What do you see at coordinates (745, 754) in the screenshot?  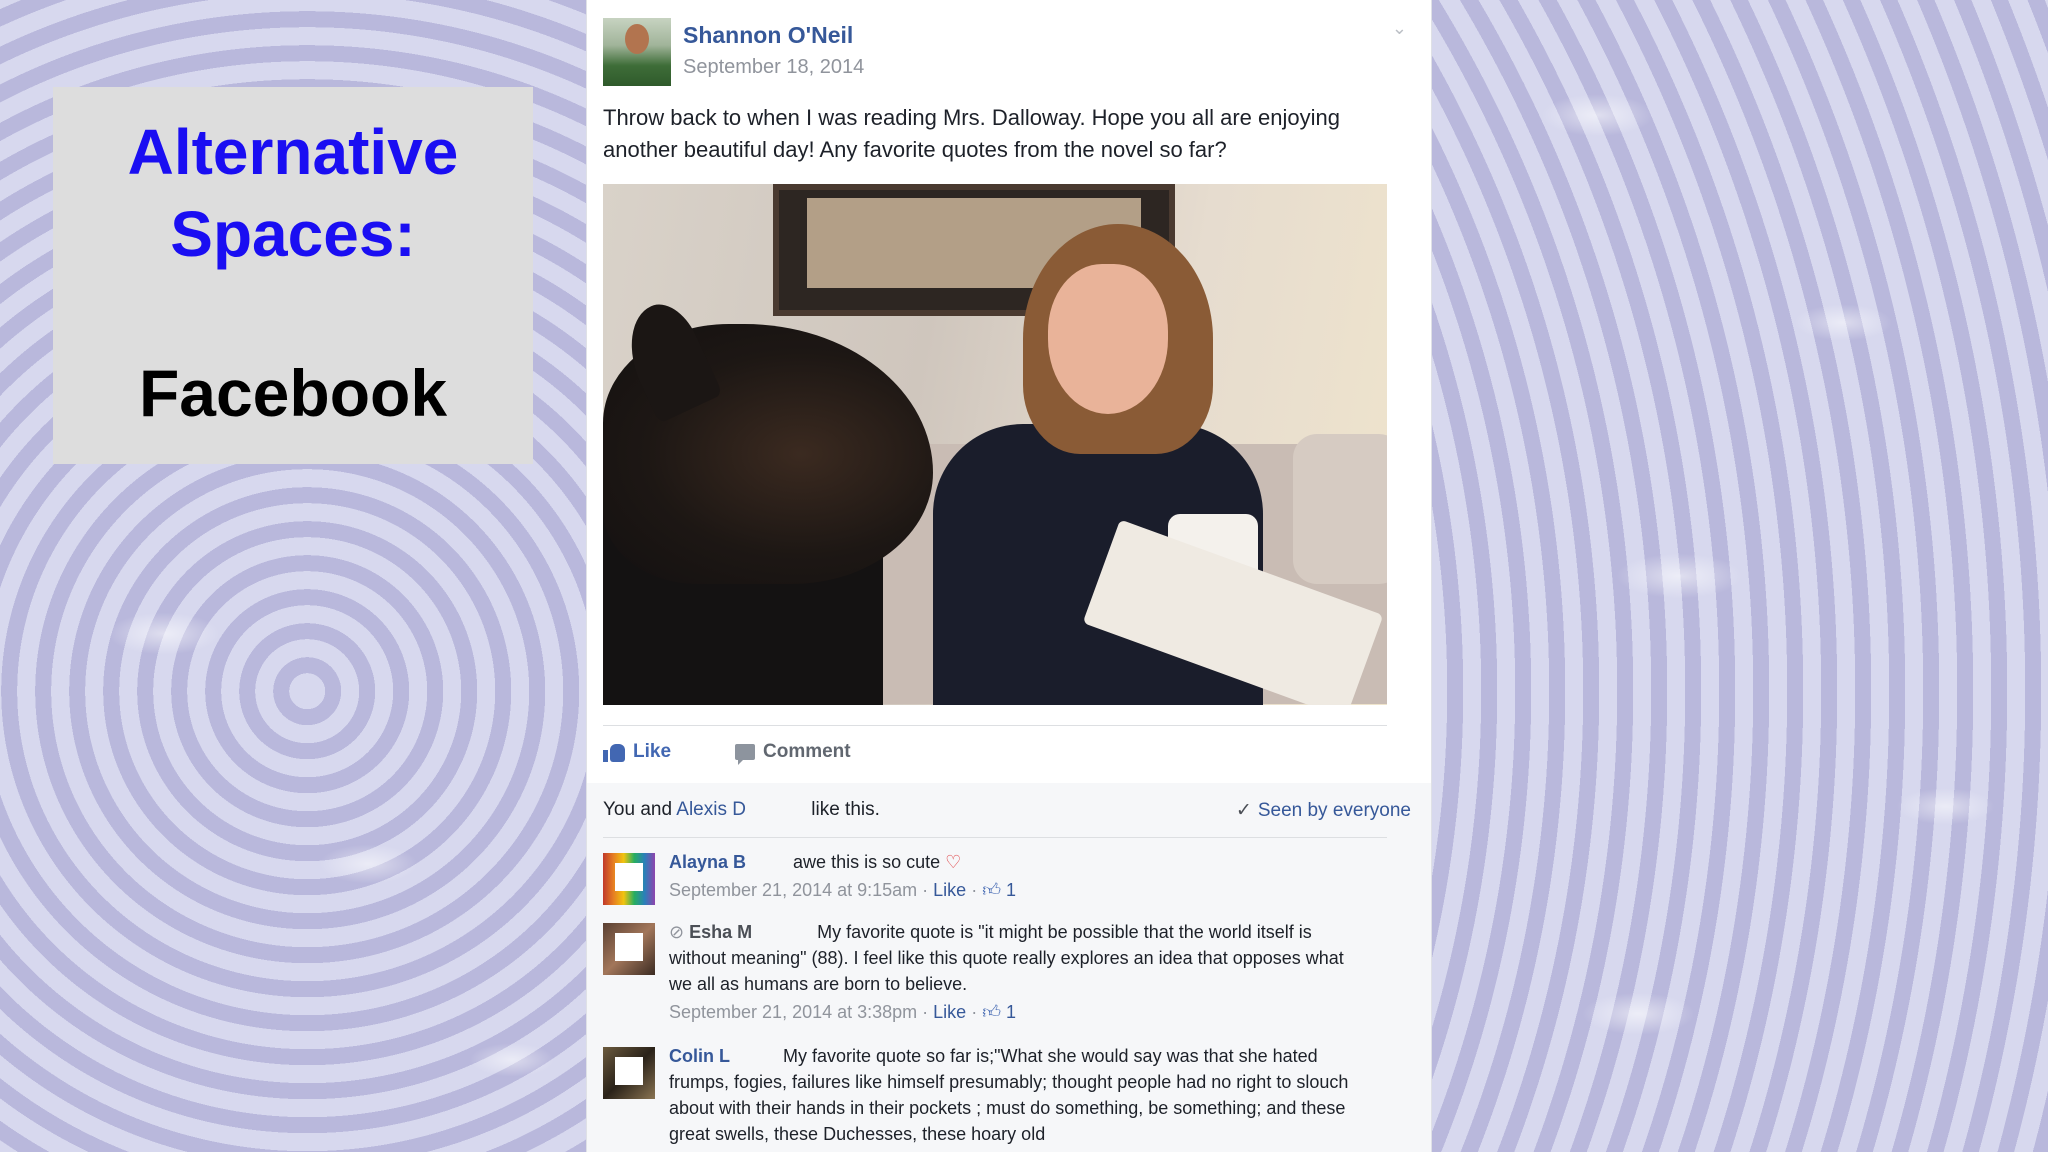 I see `comment-bubble-icon` at bounding box center [745, 754].